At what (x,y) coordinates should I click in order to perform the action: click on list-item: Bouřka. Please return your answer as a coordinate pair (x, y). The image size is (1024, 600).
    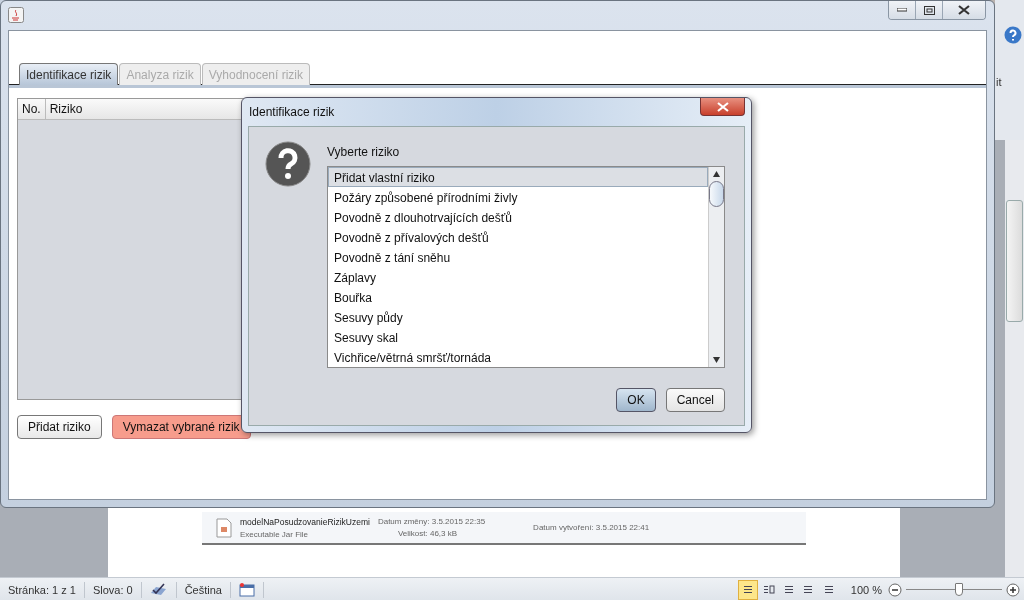
    Looking at the image, I should click on (518, 297).